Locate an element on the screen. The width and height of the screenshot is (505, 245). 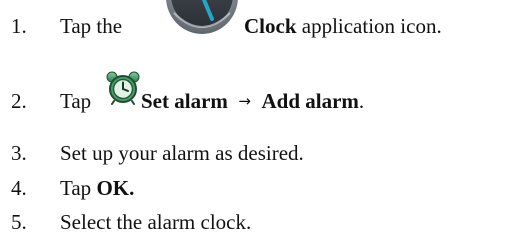
clock-app-icon is located at coordinates (202, 17).